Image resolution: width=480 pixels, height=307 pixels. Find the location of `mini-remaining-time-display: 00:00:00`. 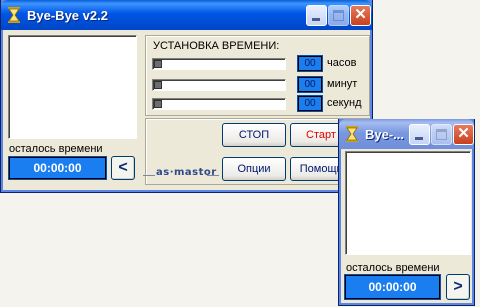

mini-remaining-time-display: 00:00:00 is located at coordinates (392, 287).